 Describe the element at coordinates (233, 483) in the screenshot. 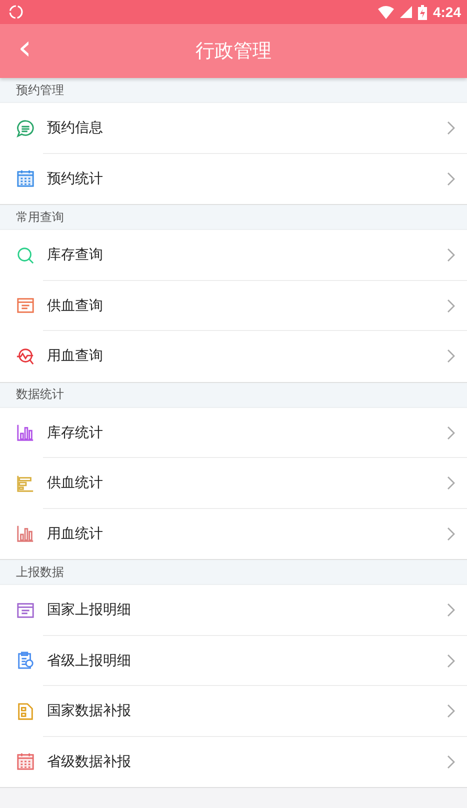

I see `menu-item: 供血统计` at that location.